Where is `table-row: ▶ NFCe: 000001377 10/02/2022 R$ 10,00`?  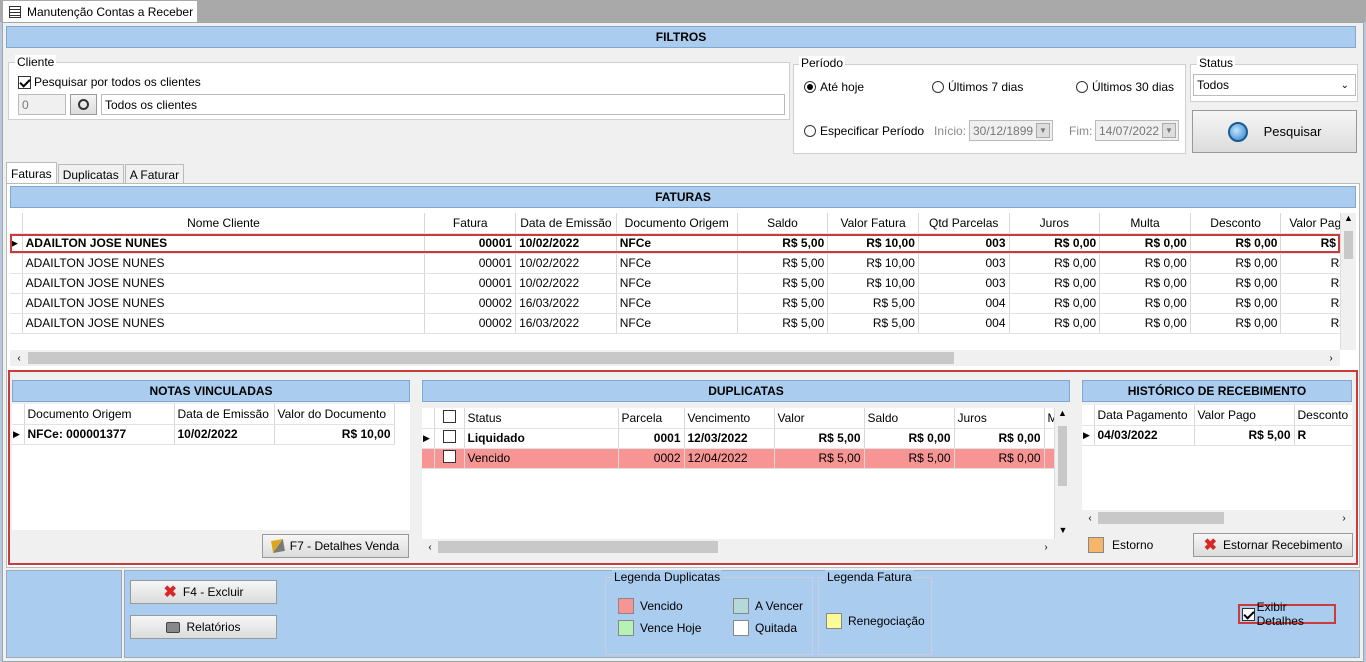
table-row: ▶ NFCe: 000001377 10/02/2022 R$ 10,00 is located at coordinates (203, 434).